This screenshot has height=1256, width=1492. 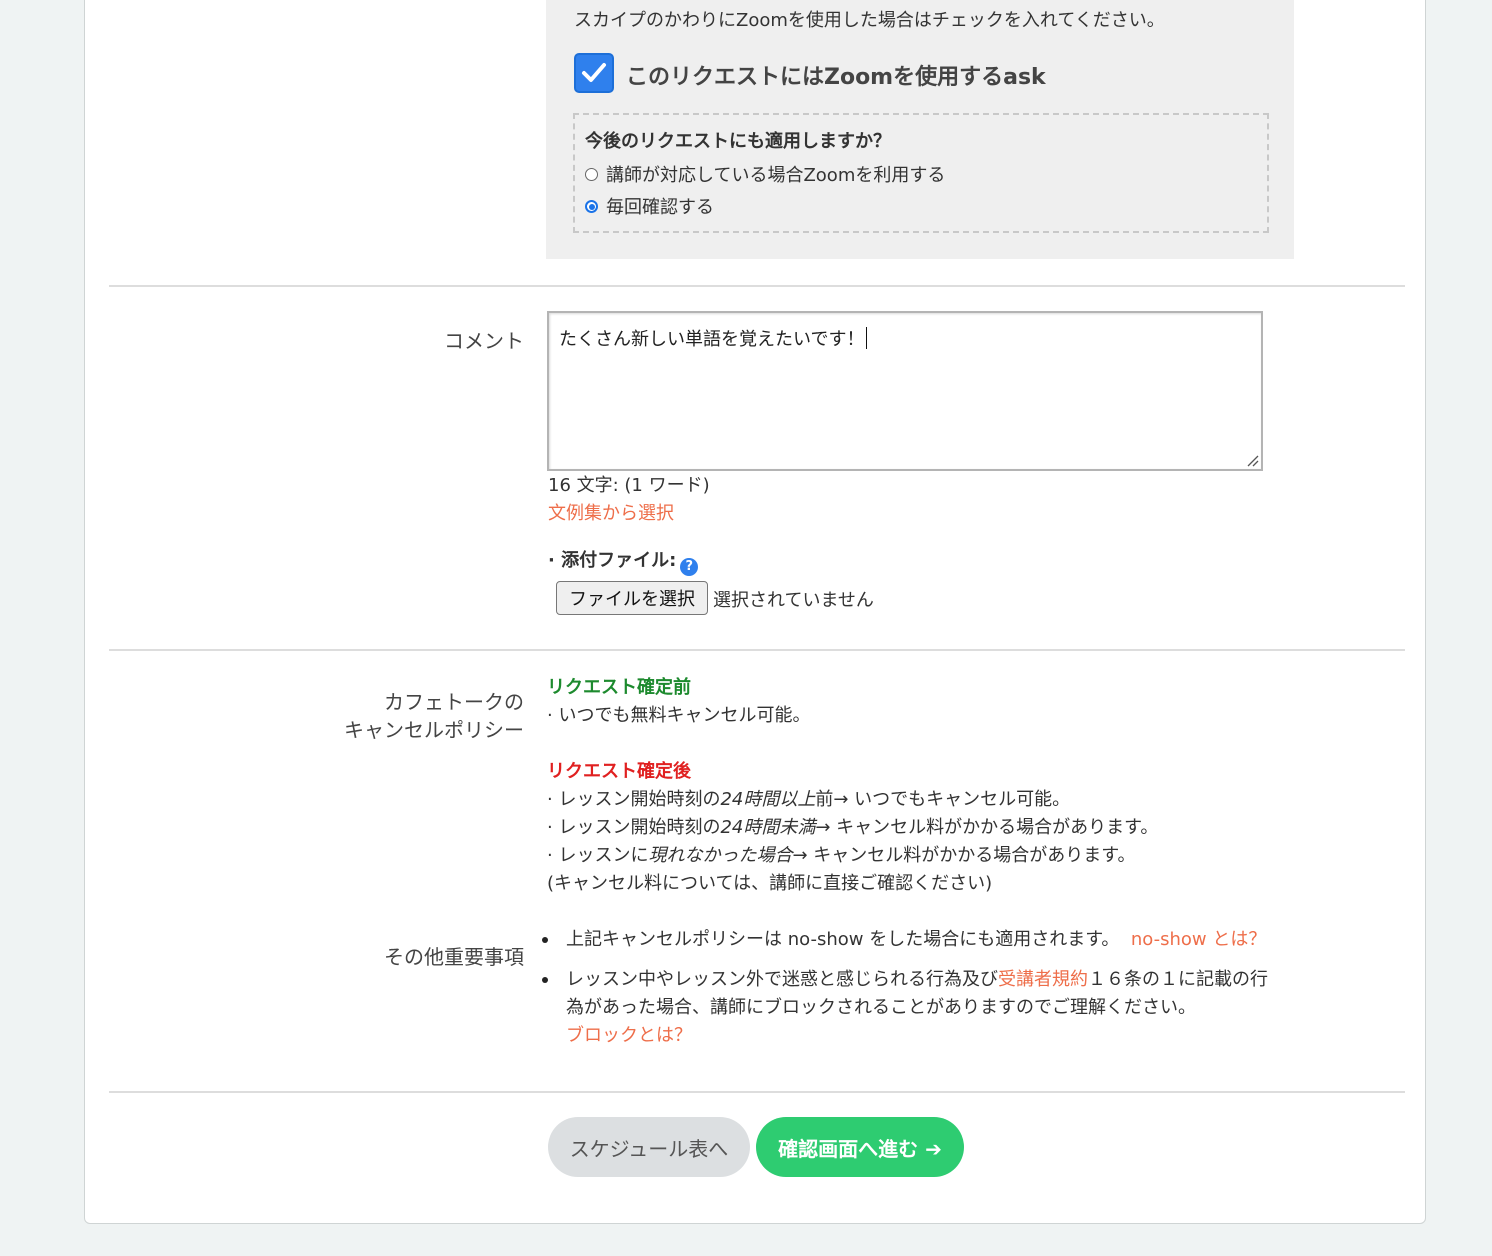 What do you see at coordinates (619, 687) in the screenshot?
I see `policy-before-title: リクエスト確定前` at bounding box center [619, 687].